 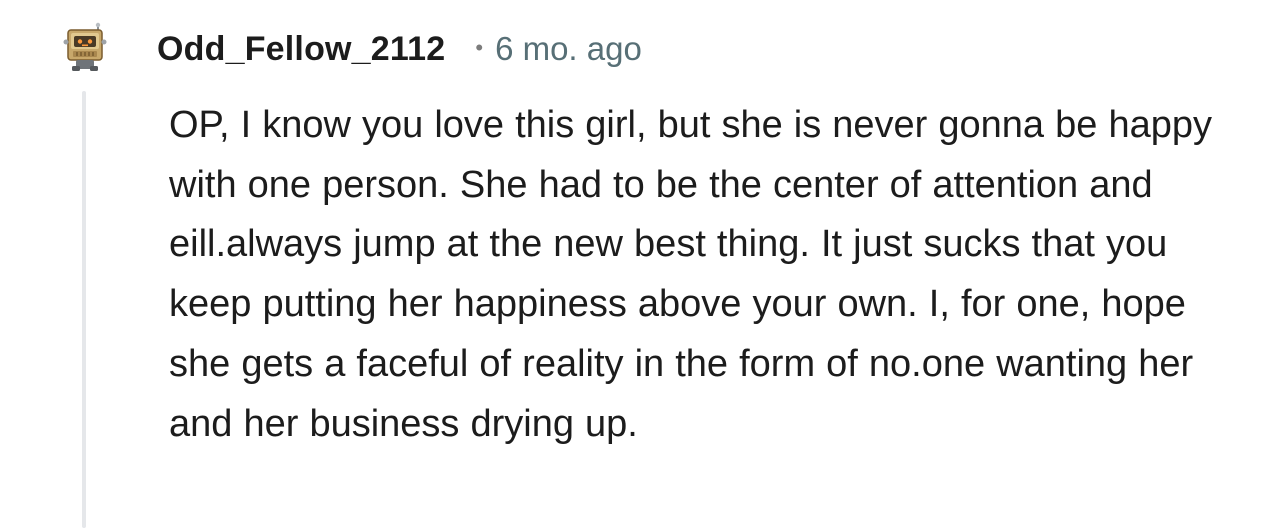 I want to click on comment-header: Odd_Fellow_2112 • 6 mo. ago, so click(x=399, y=49).